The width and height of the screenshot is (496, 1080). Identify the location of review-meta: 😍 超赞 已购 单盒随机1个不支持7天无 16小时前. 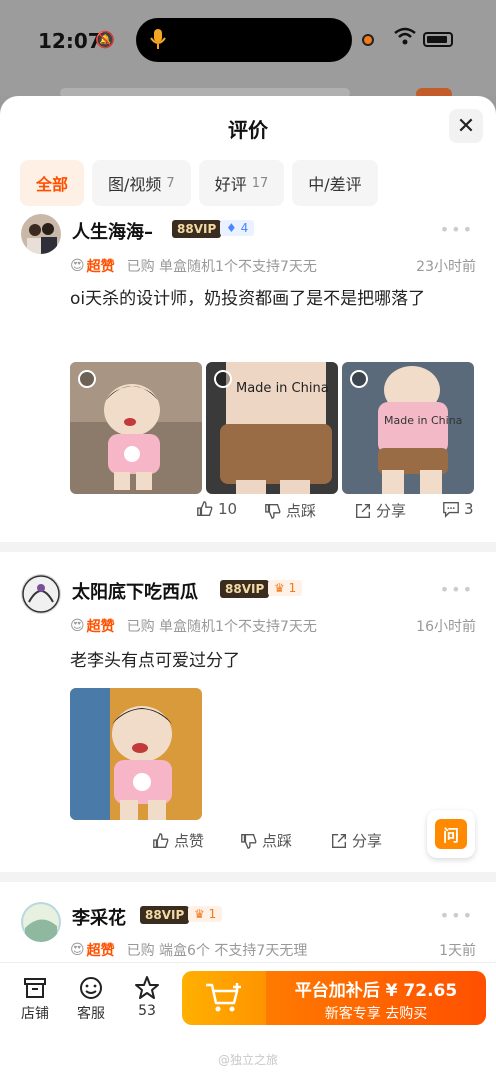
(273, 626).